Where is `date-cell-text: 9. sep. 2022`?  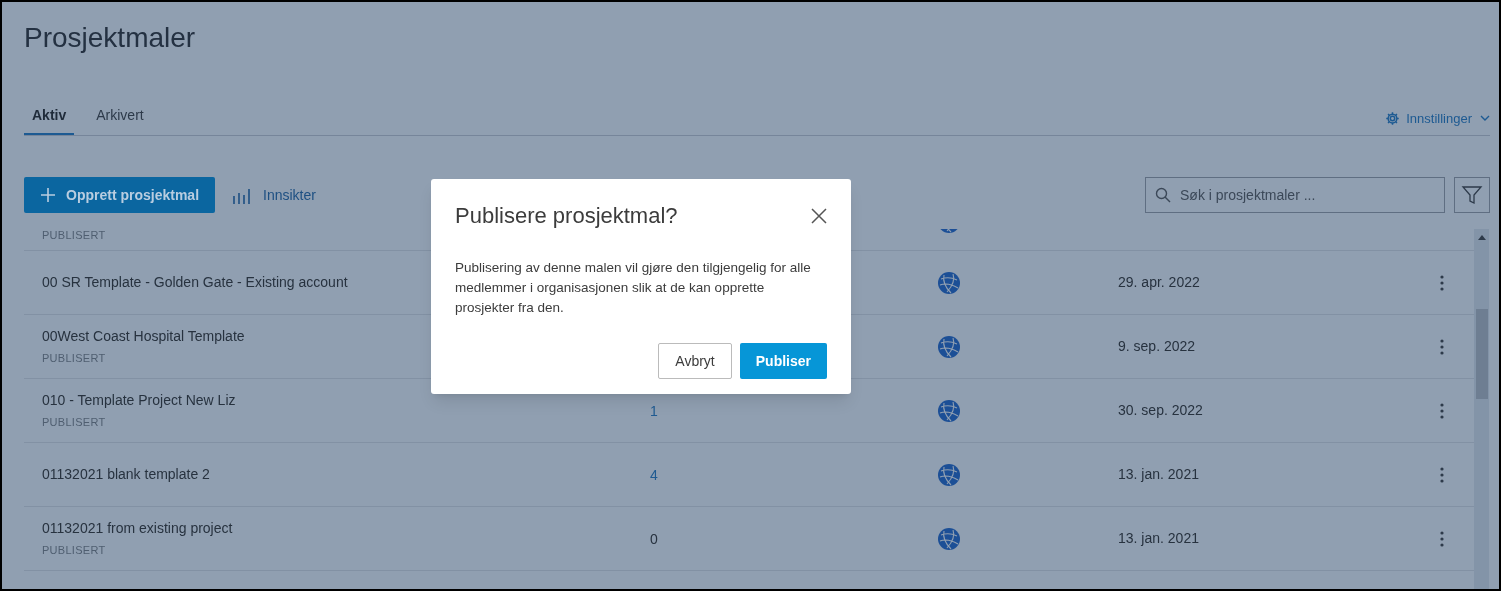
date-cell-text: 9. sep. 2022 is located at coordinates (1157, 346).